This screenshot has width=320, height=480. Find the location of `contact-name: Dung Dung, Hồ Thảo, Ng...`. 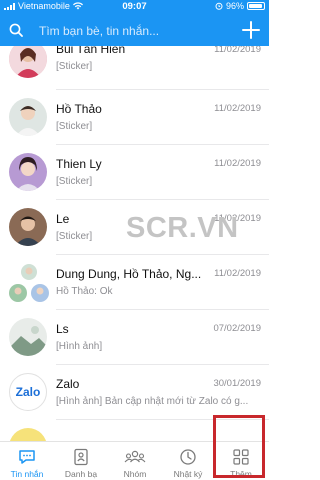

contact-name: Dung Dung, Hồ Thảo, Ng... is located at coordinates (129, 274).